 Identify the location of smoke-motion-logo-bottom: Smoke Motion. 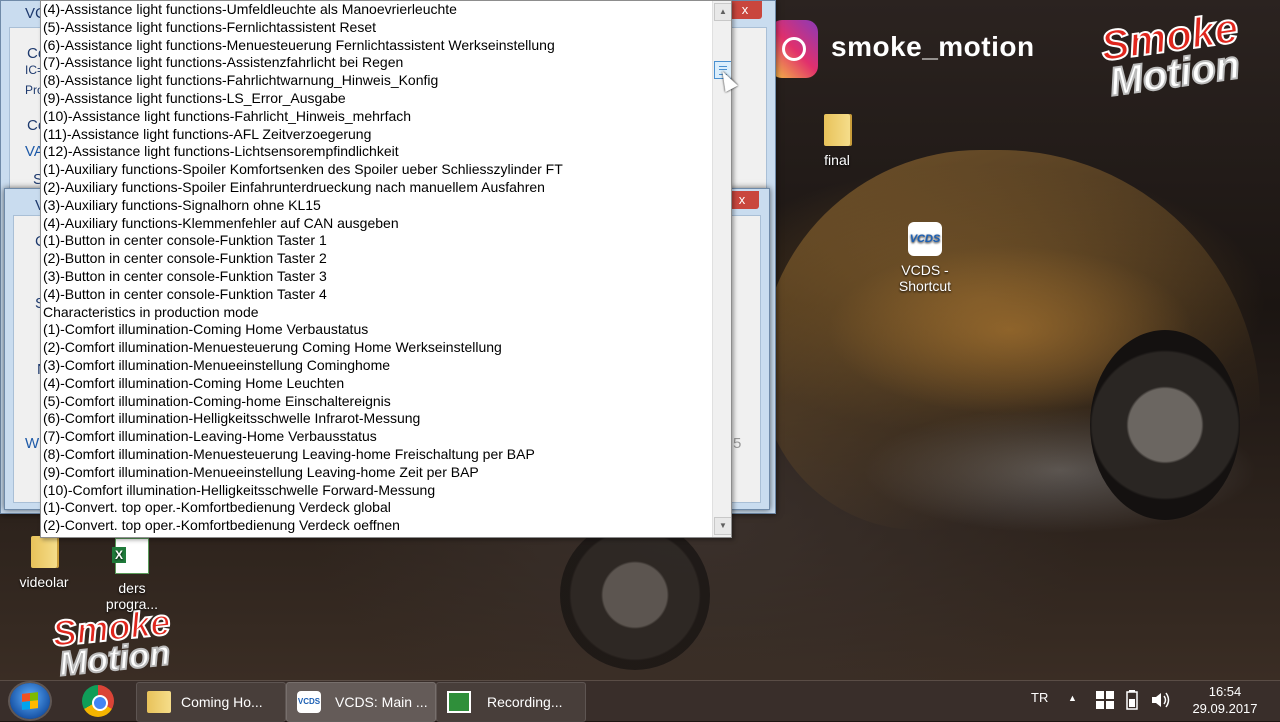
(111, 640).